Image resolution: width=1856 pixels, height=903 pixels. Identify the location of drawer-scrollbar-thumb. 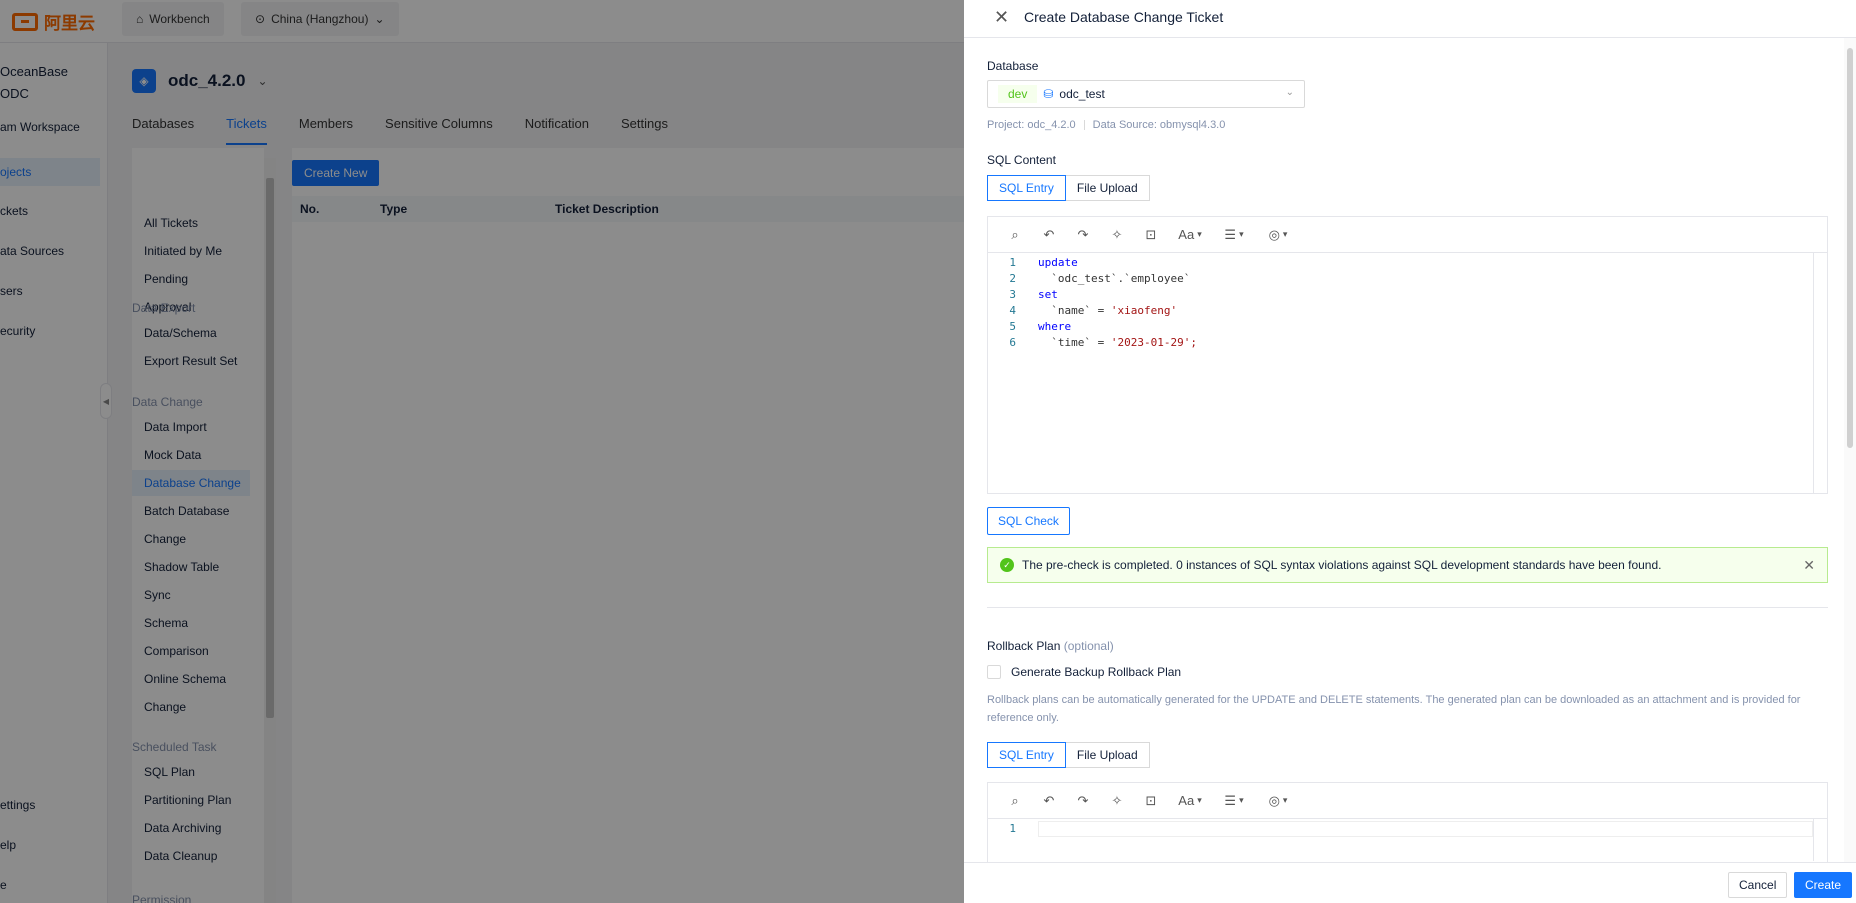
(1850, 248).